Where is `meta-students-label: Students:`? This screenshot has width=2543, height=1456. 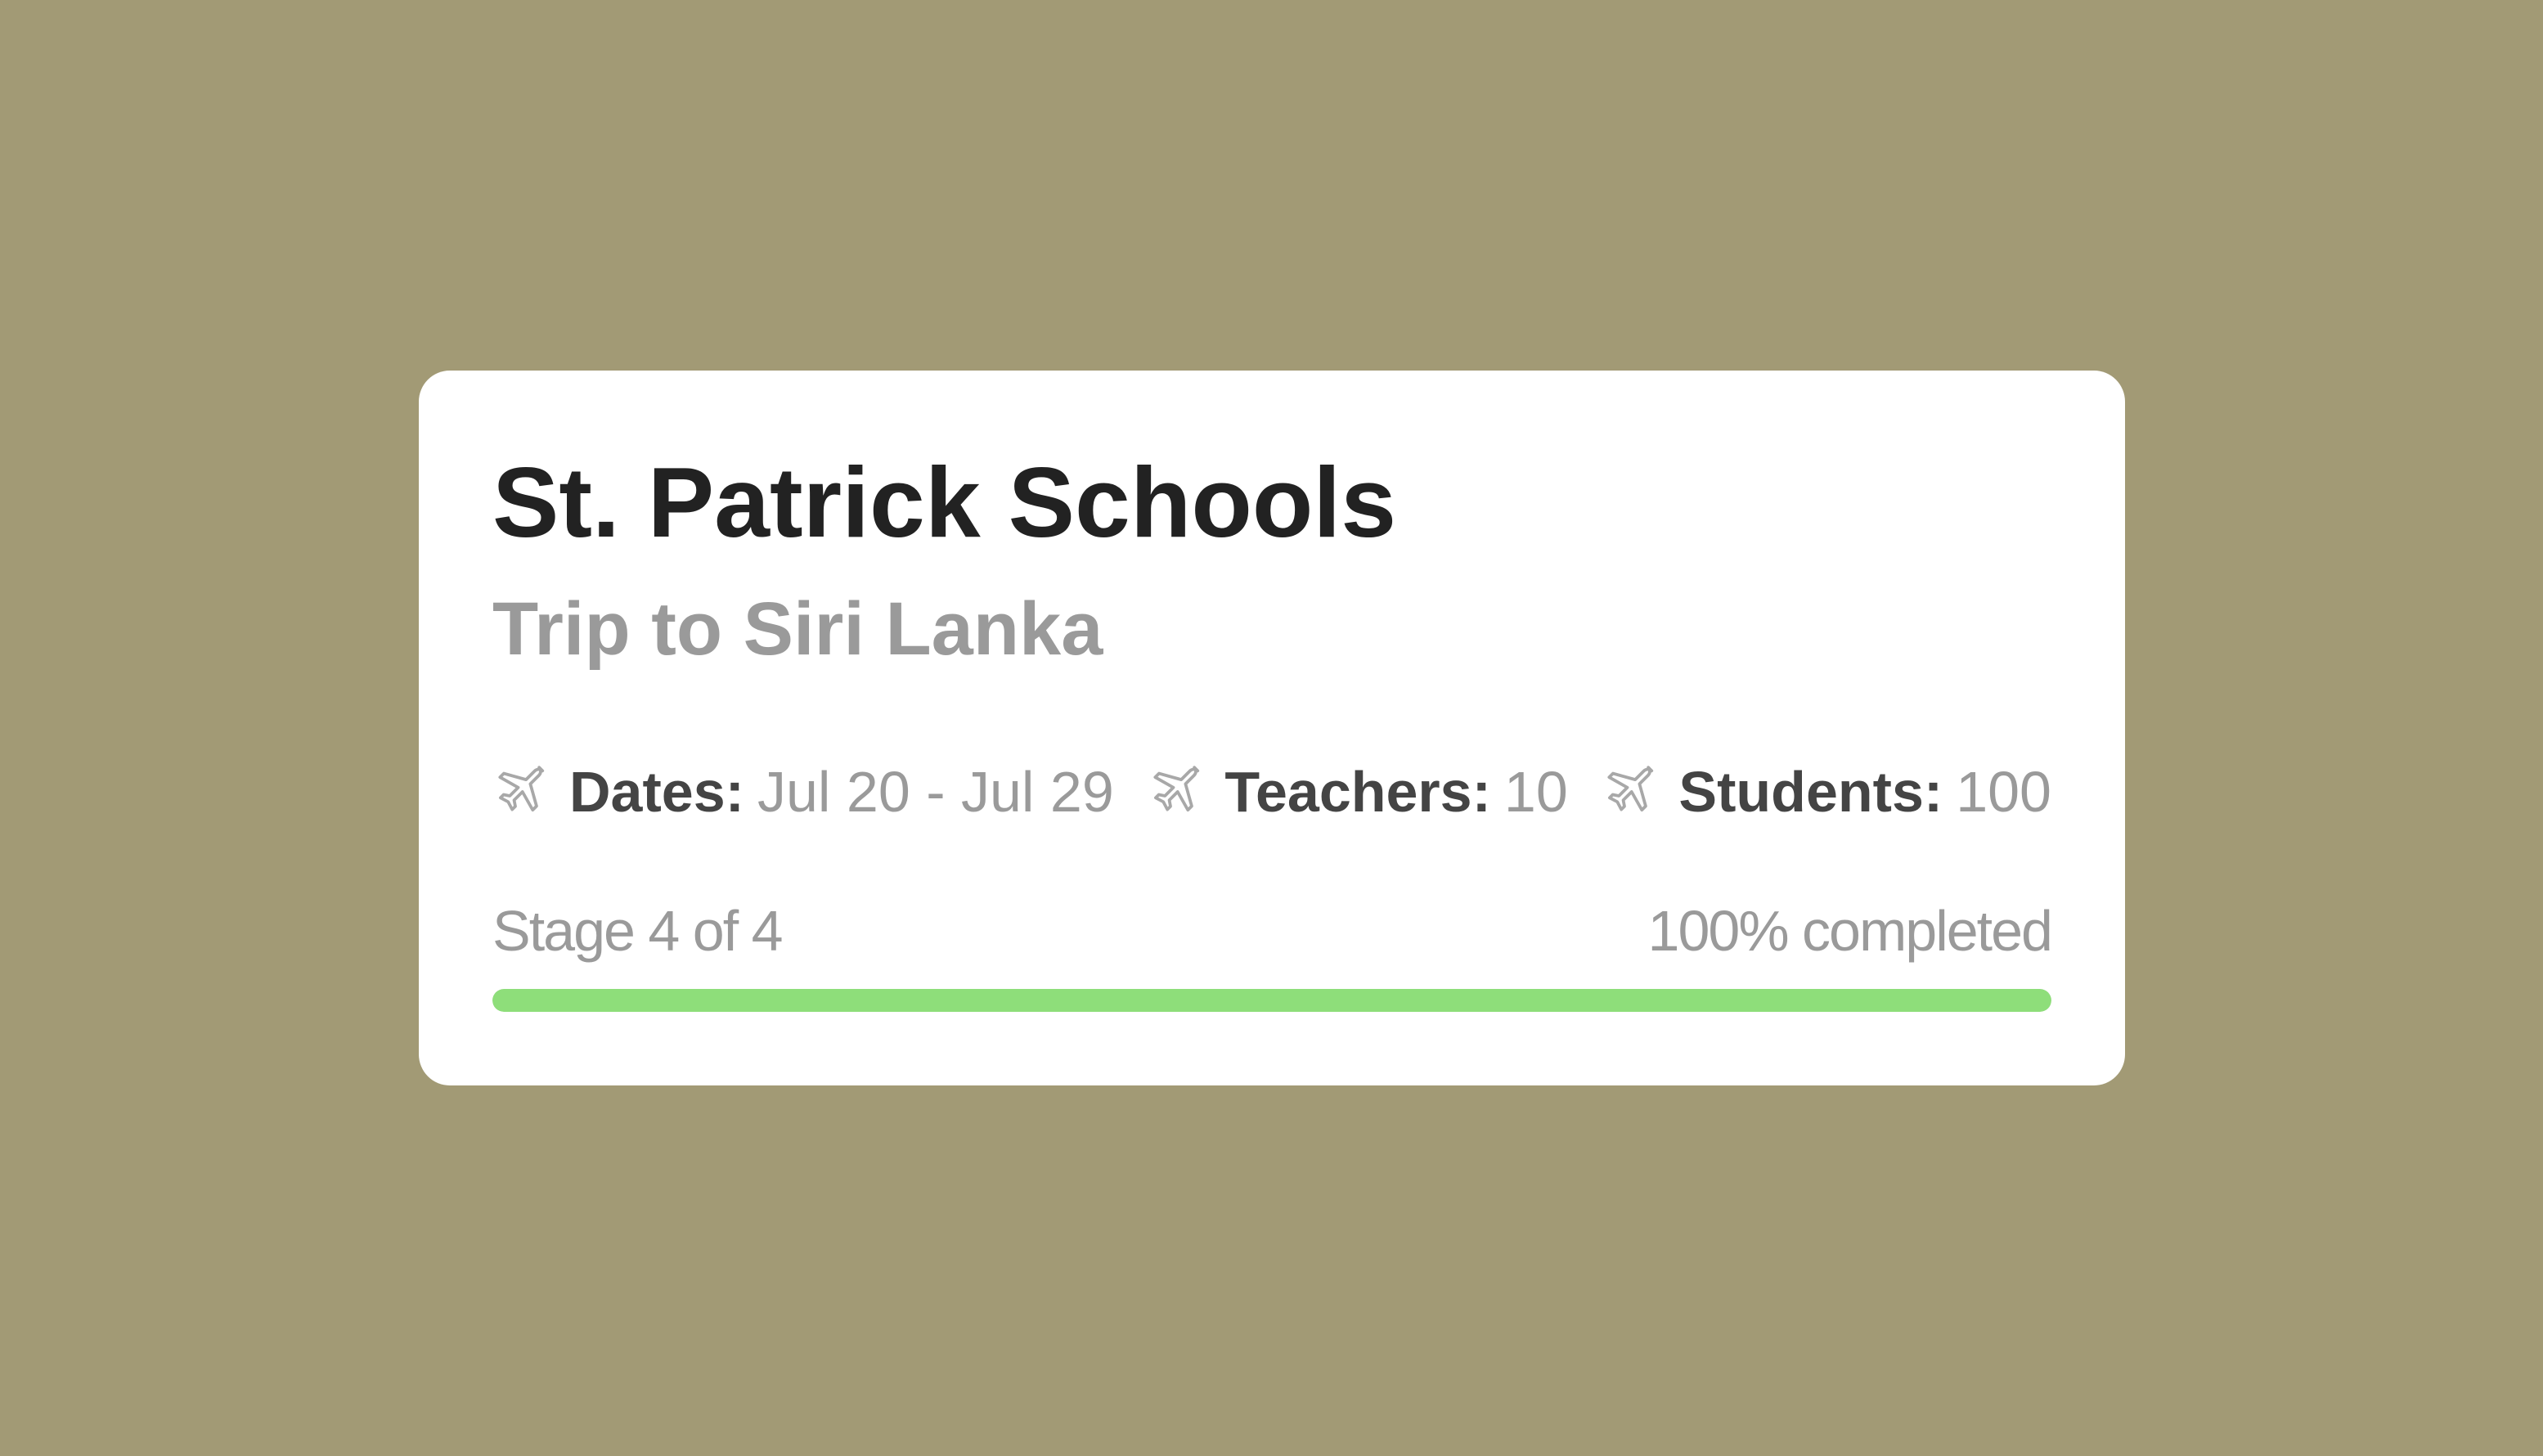 meta-students-label: Students: is located at coordinates (1811, 792).